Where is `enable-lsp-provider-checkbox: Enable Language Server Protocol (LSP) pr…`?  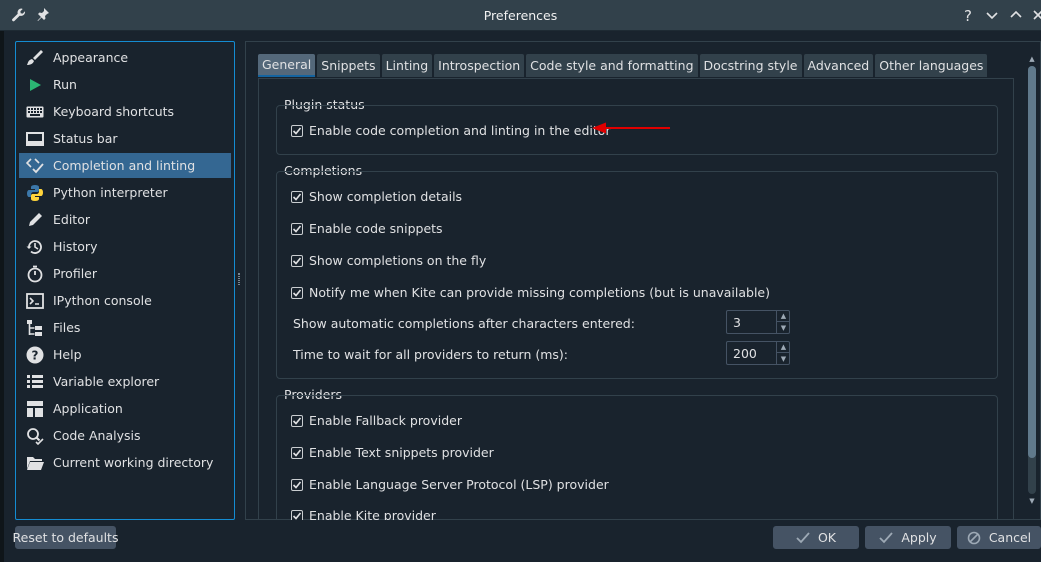 enable-lsp-provider-checkbox: Enable Language Server Protocol (LSP) pr… is located at coordinates (450, 484).